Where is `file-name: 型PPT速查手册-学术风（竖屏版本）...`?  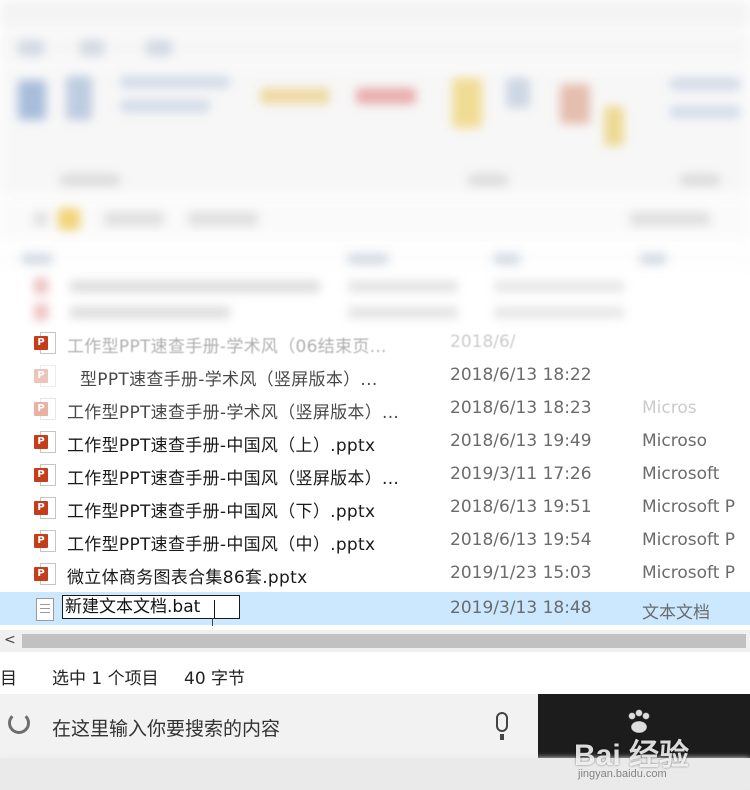
file-name: 型PPT速查手册-学术风（竖屏版本）... is located at coordinates (229, 380).